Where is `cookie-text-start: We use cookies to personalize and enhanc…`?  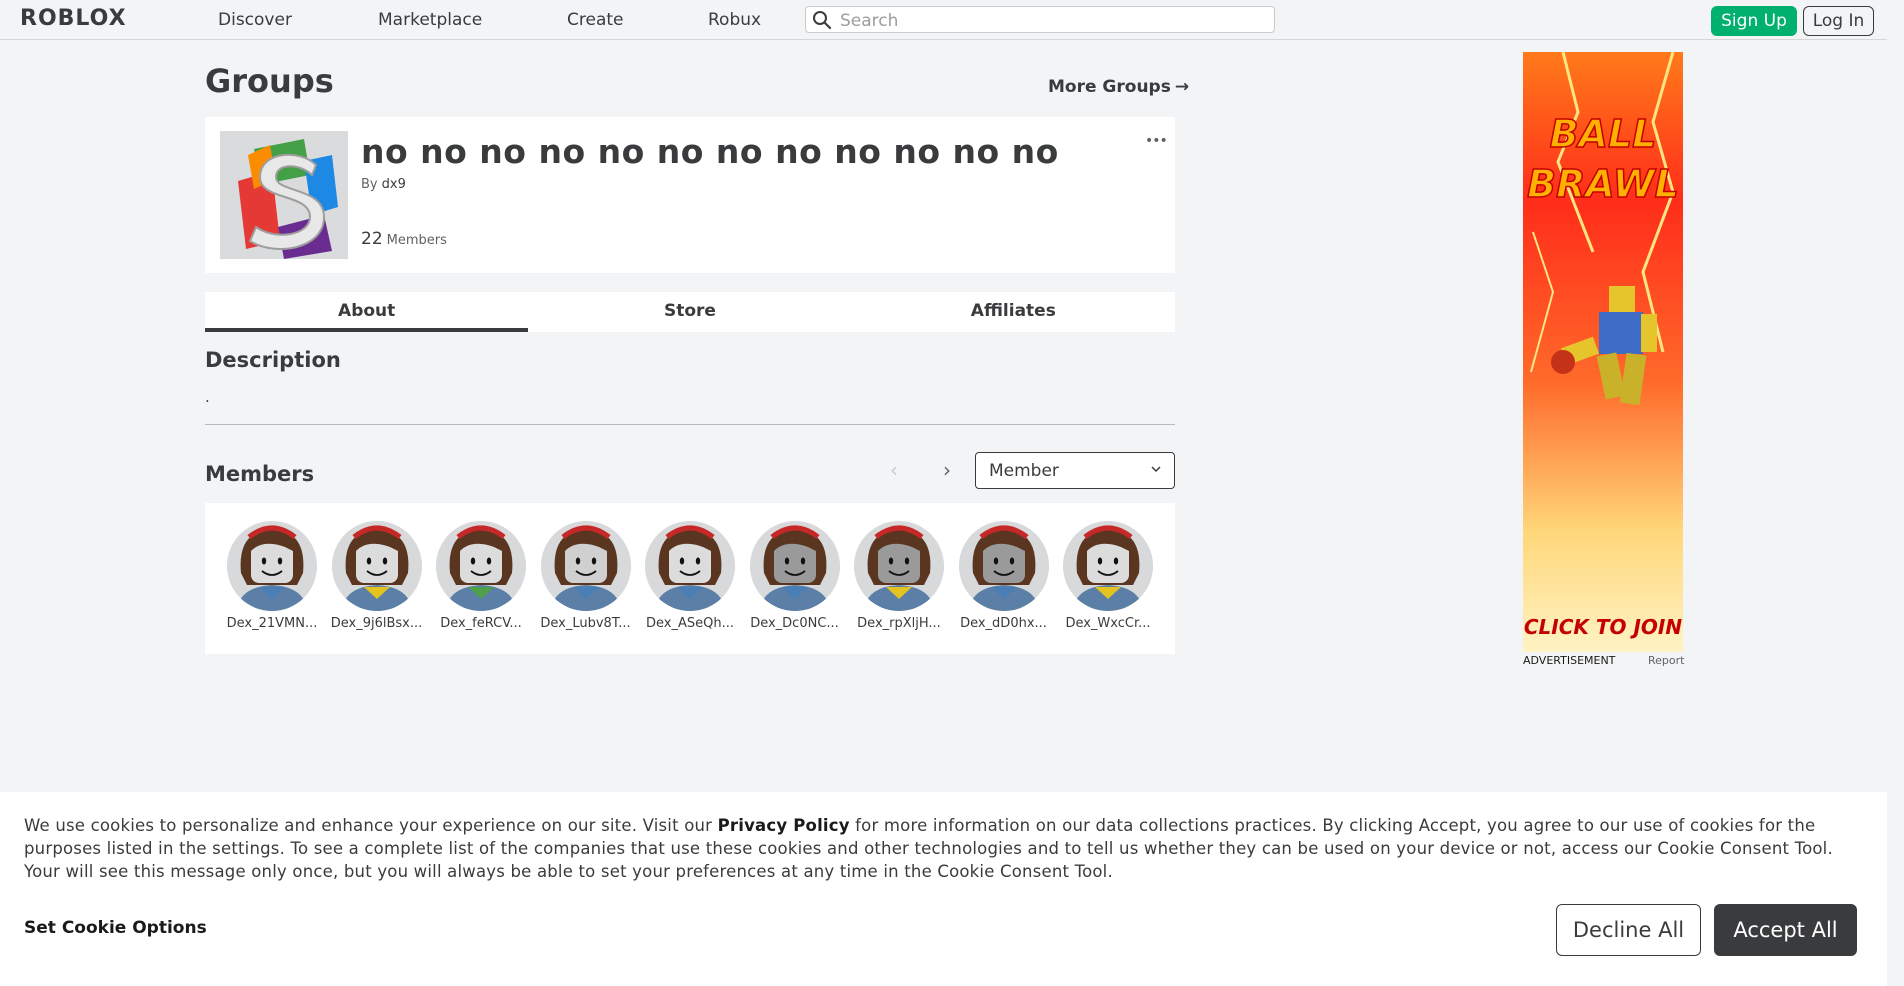 cookie-text-start: We use cookies to personalize and enhanc… is located at coordinates (371, 825).